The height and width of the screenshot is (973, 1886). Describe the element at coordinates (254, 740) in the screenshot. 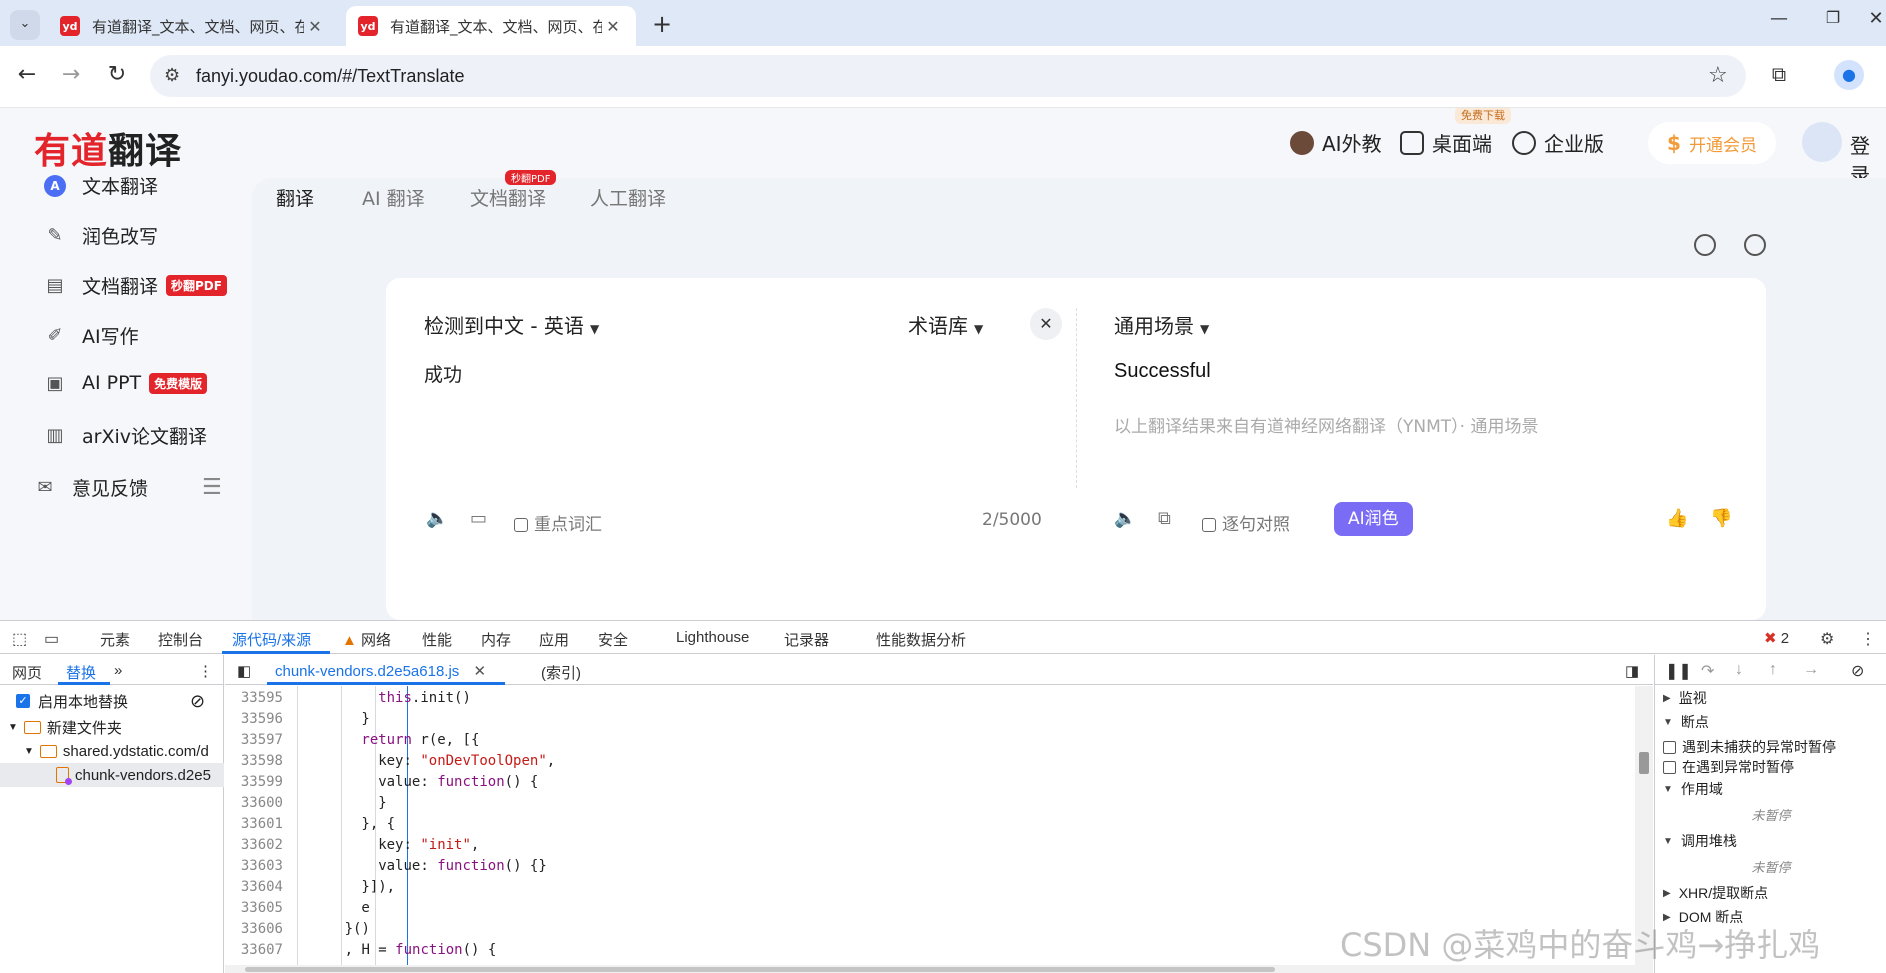

I see `line-number: 33597` at that location.